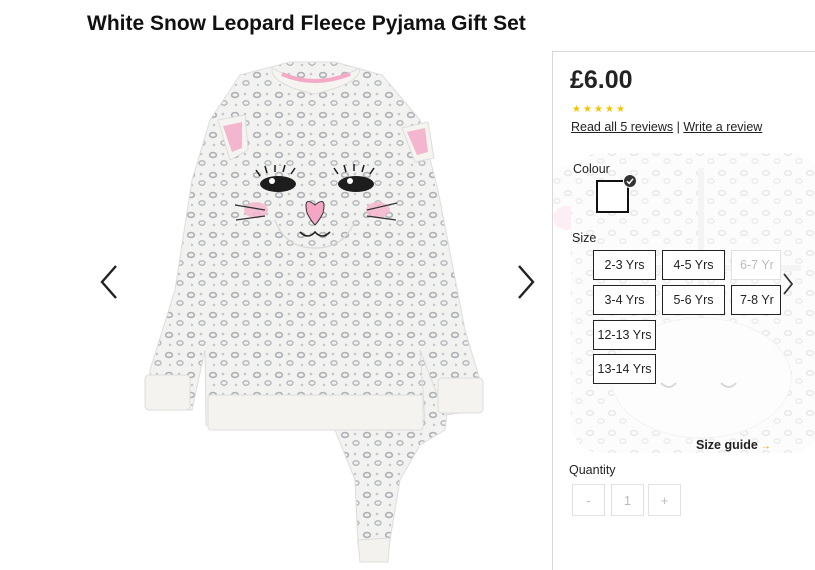  I want to click on size-option: 2-3 Yrs, so click(624, 265).